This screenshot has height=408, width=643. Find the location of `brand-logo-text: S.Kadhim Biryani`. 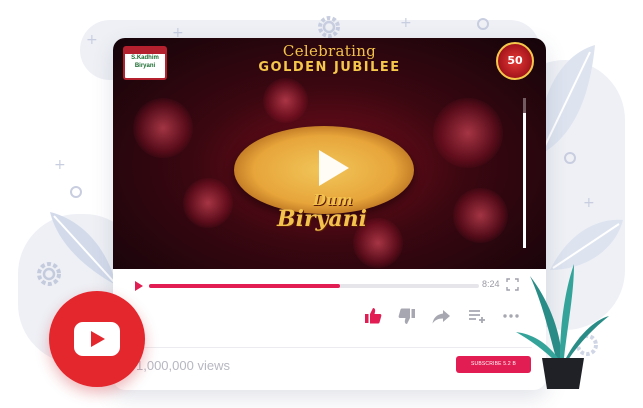

brand-logo-text: S.Kadhim Biryani is located at coordinates (145, 62).